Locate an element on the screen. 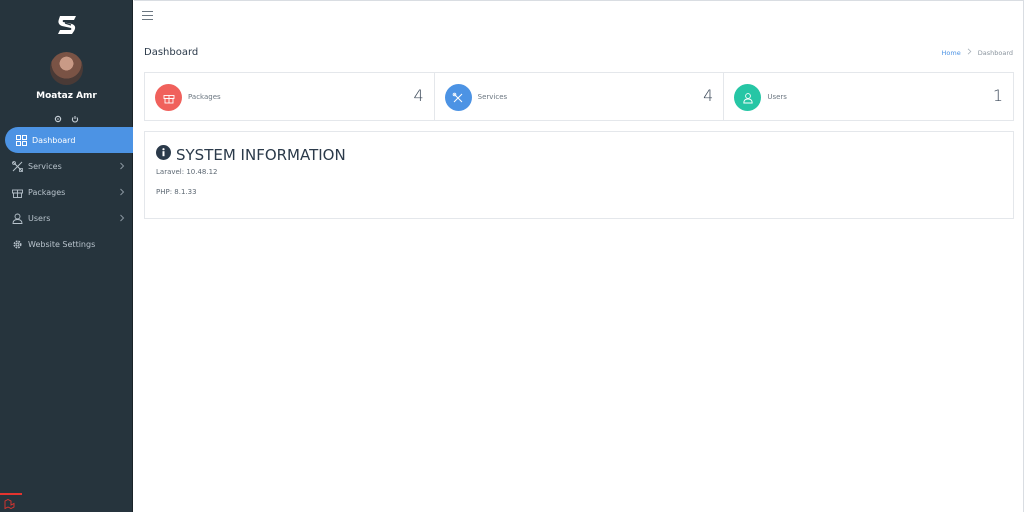 The height and width of the screenshot is (512, 1024). stat-label: Services is located at coordinates (492, 97).